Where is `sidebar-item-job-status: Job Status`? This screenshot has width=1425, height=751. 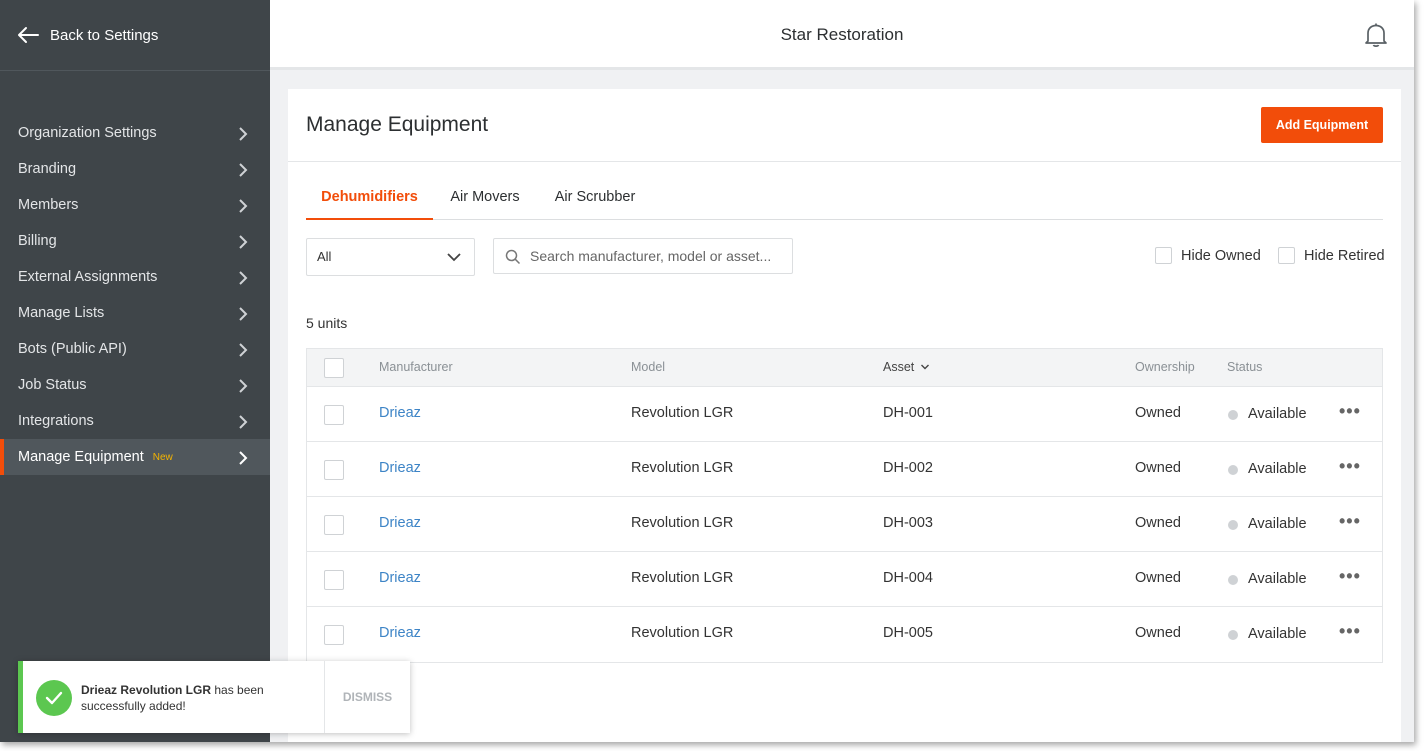 sidebar-item-job-status: Job Status is located at coordinates (135, 385).